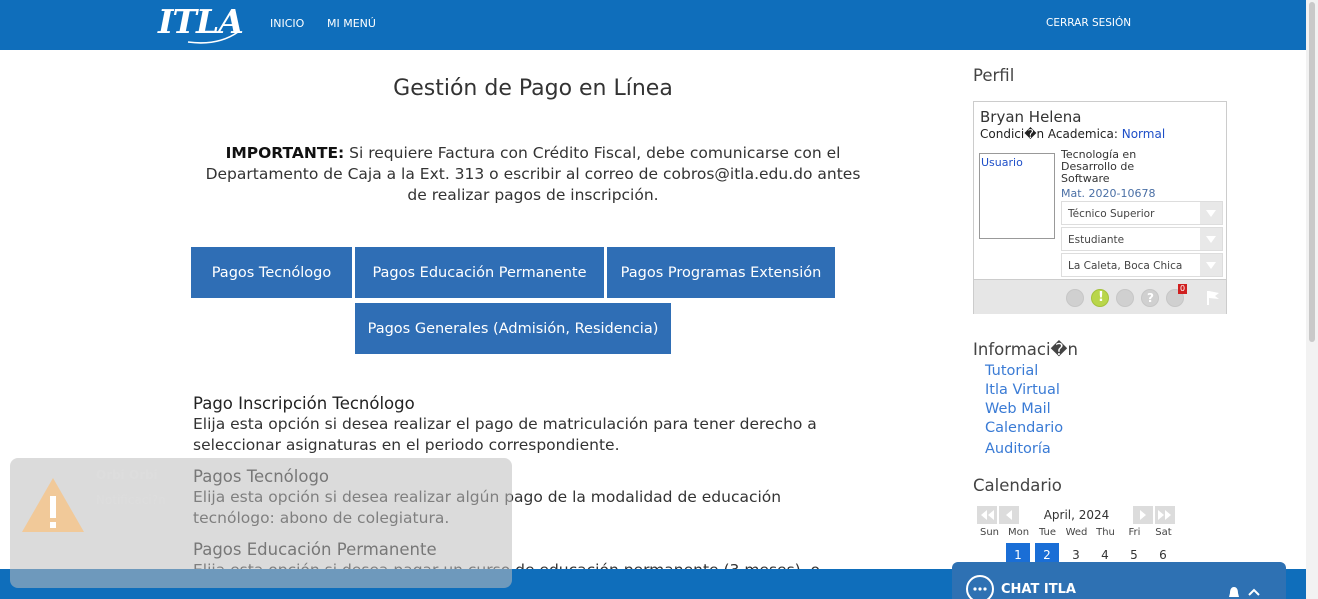  What do you see at coordinates (1047, 532) in the screenshot?
I see `calendar-weekday: Tue` at bounding box center [1047, 532].